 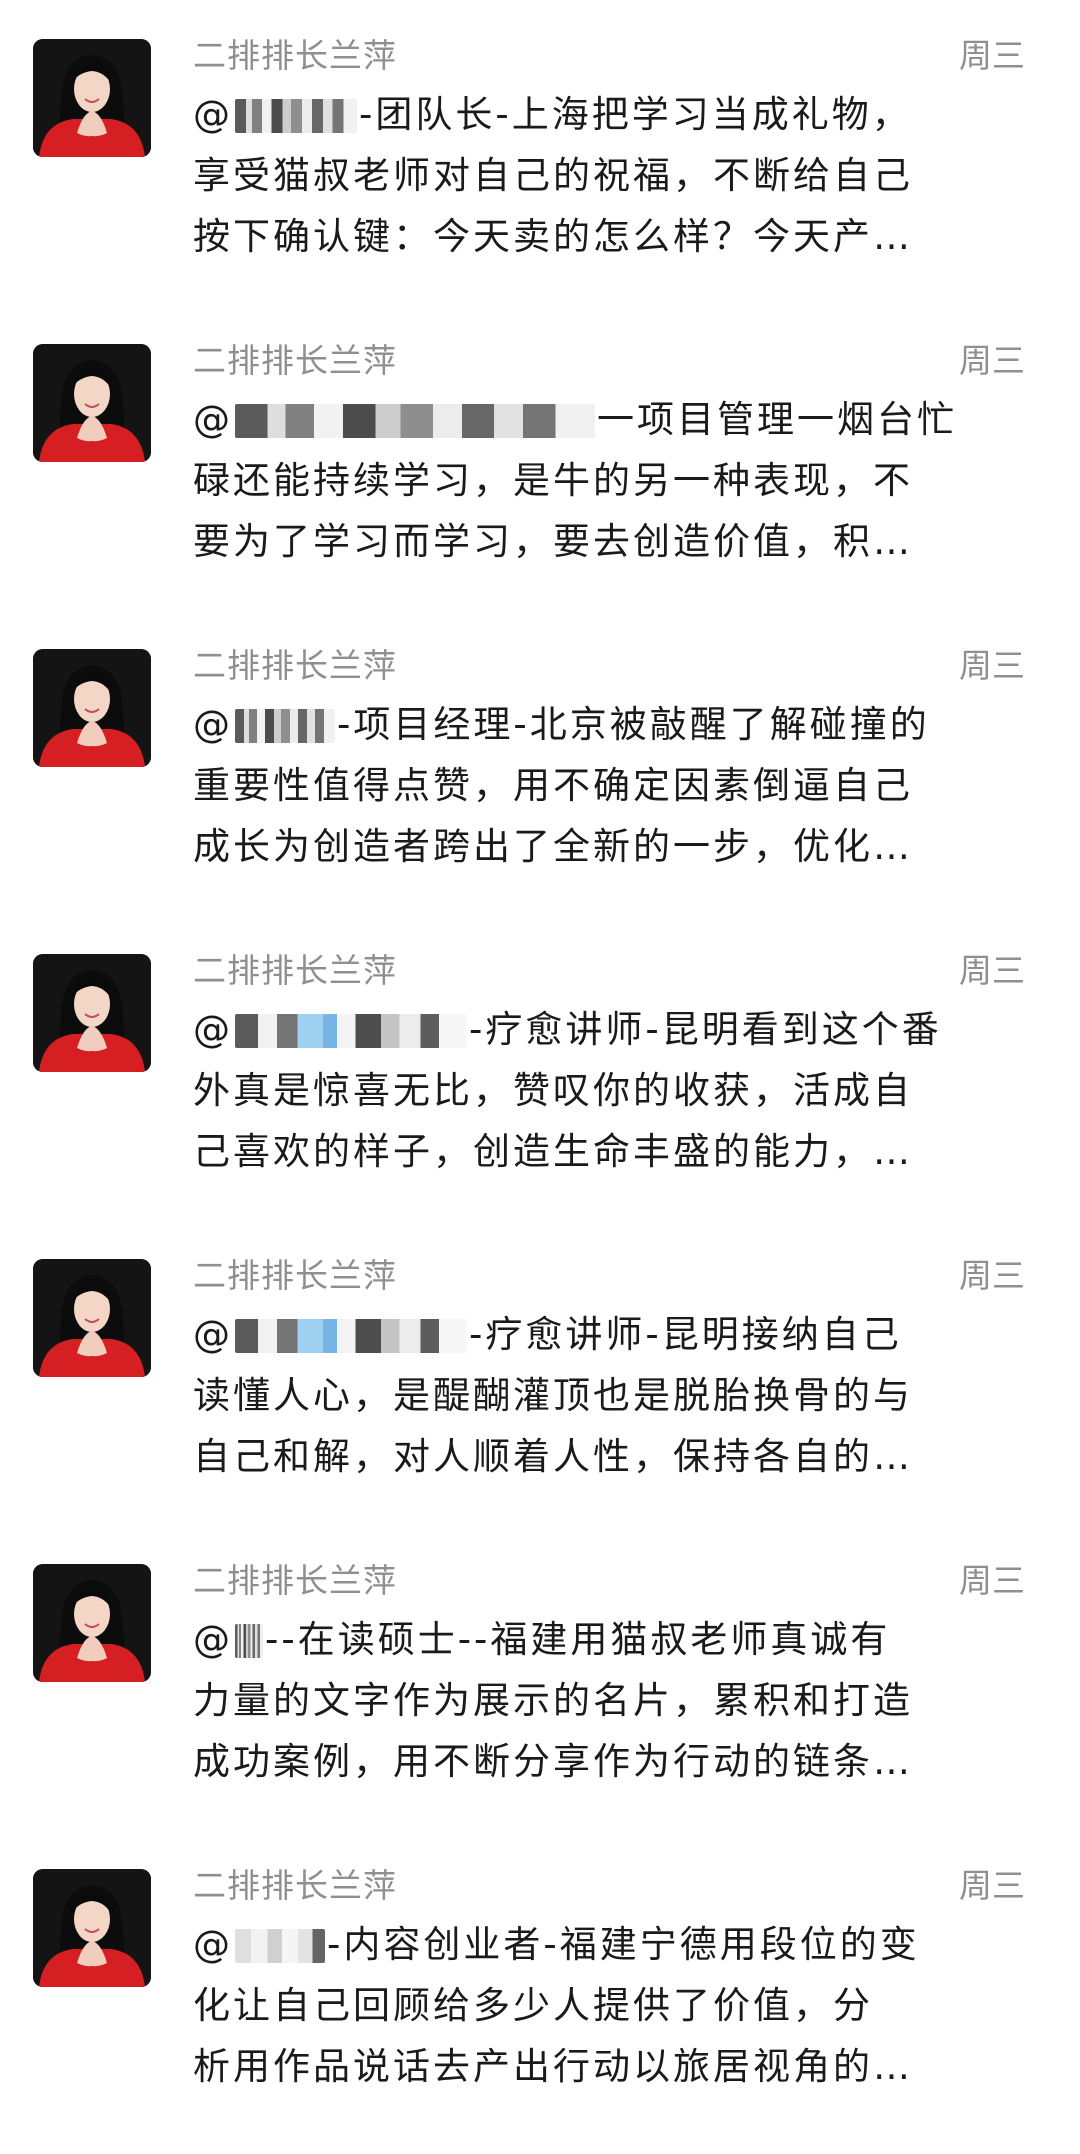 What do you see at coordinates (553, 785) in the screenshot?
I see `comment-line: 重要性值得点赞，用不确定因素倒逼自己` at bounding box center [553, 785].